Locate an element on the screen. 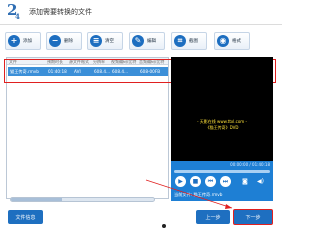  horizontal-scrollbar is located at coordinates (82, 199).